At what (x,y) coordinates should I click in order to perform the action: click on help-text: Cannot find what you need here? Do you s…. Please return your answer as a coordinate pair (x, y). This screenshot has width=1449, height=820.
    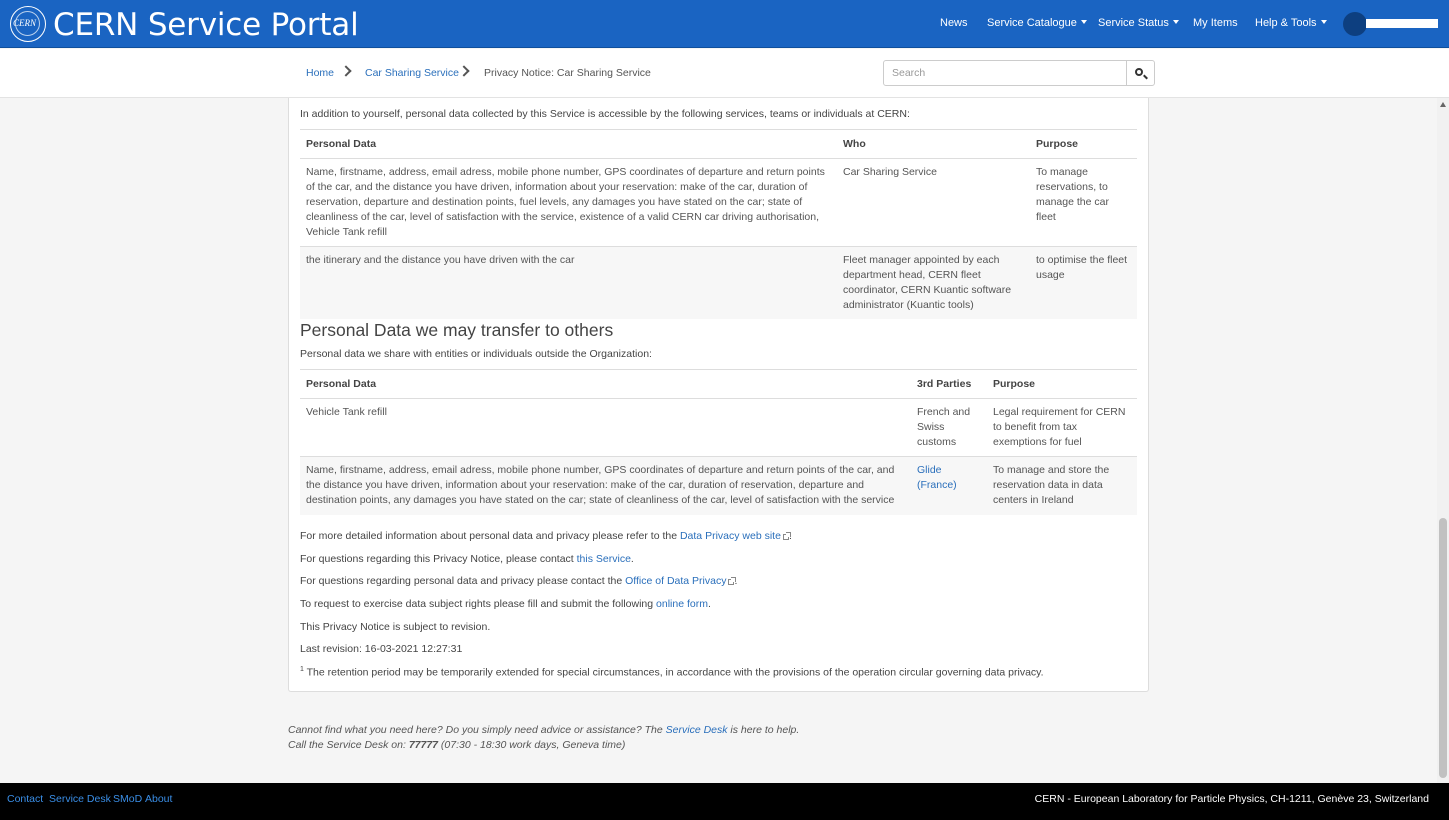
    Looking at the image, I should click on (477, 730).